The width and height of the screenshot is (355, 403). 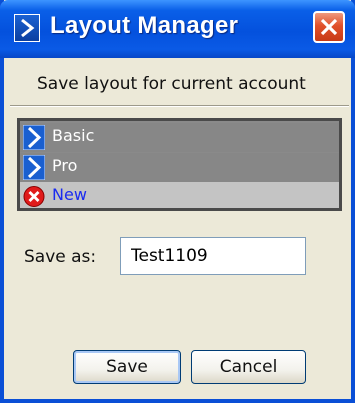 I want to click on cancel-button: Cancel, so click(x=248, y=367).